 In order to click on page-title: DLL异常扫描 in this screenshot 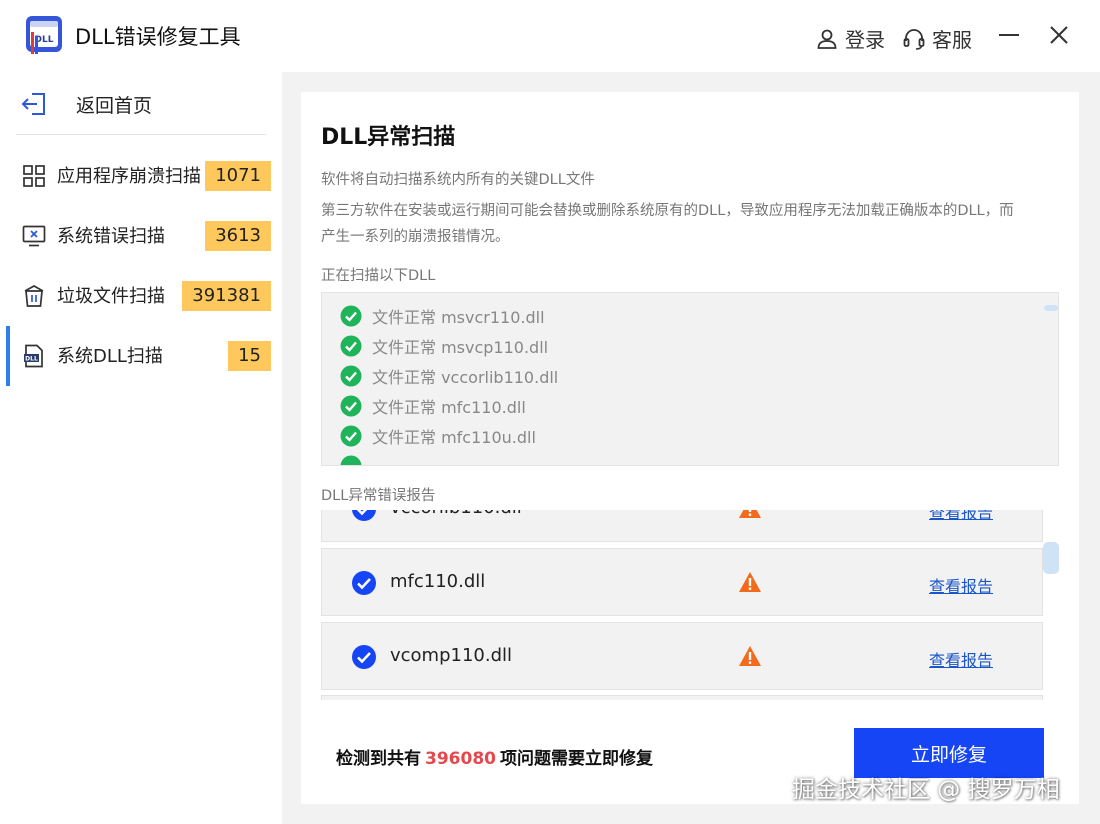, I will do `click(388, 137)`.